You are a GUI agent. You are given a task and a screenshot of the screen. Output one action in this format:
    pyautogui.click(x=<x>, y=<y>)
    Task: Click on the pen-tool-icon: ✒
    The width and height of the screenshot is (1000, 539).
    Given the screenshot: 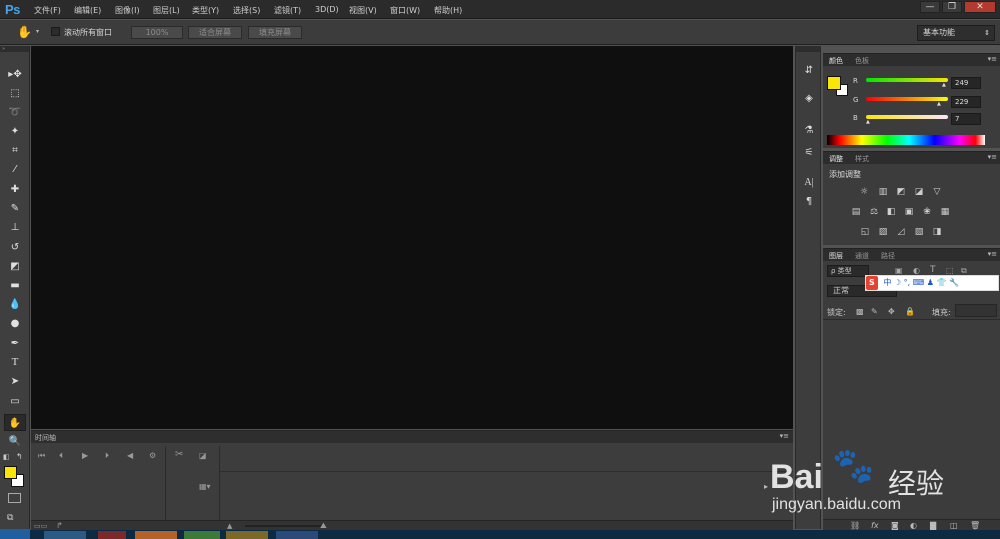 What is the action you would take?
    pyautogui.click(x=15, y=343)
    